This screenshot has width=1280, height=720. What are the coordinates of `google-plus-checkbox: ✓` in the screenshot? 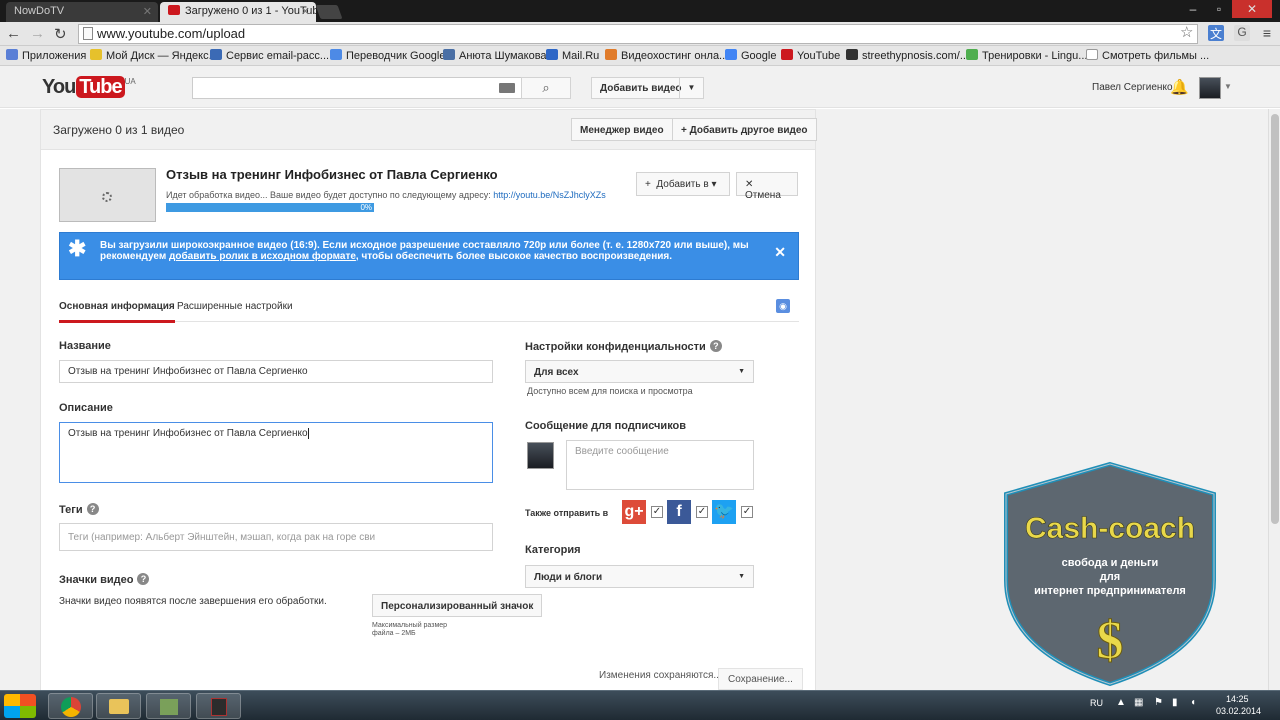 It's located at (657, 512).